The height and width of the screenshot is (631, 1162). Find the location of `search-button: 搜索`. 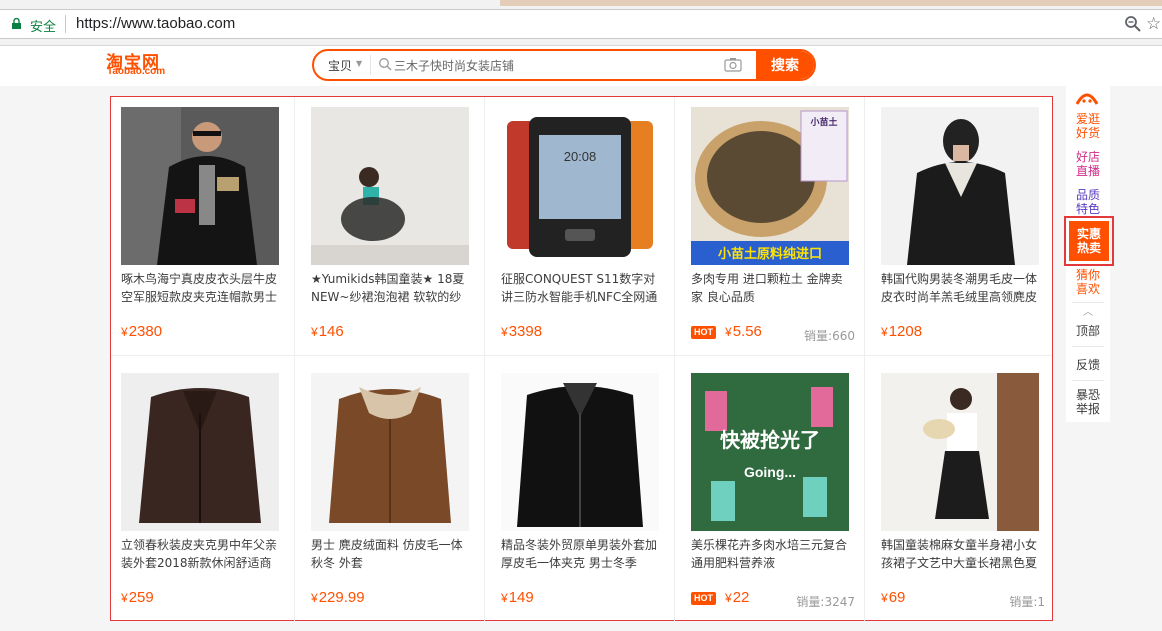

search-button: 搜索 is located at coordinates (785, 65).